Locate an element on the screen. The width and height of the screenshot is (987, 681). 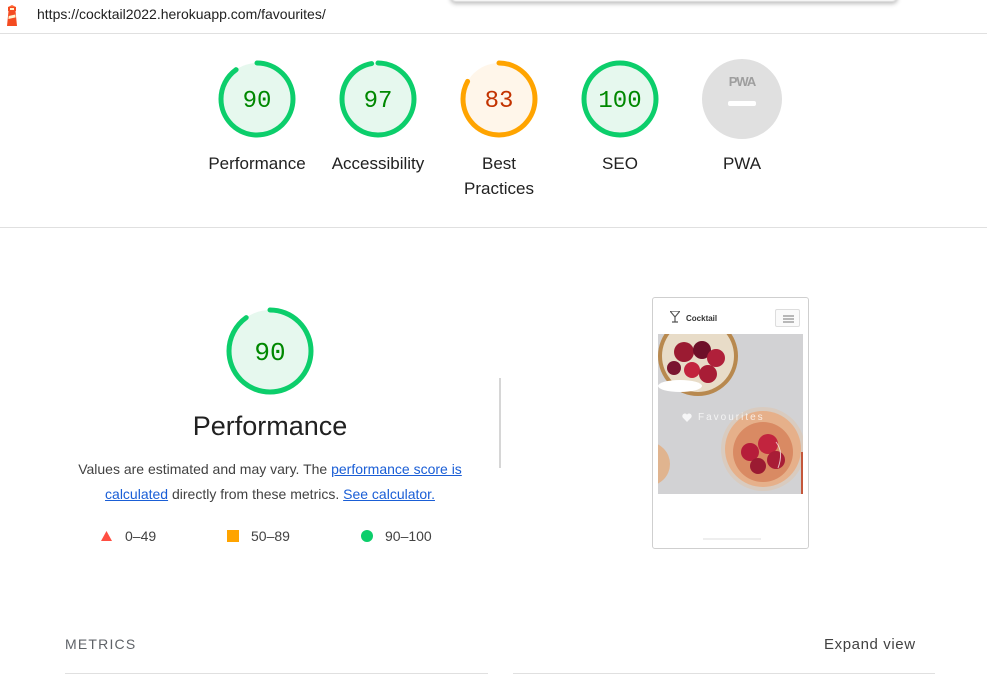
metrics-divider-right is located at coordinates (724, 673).